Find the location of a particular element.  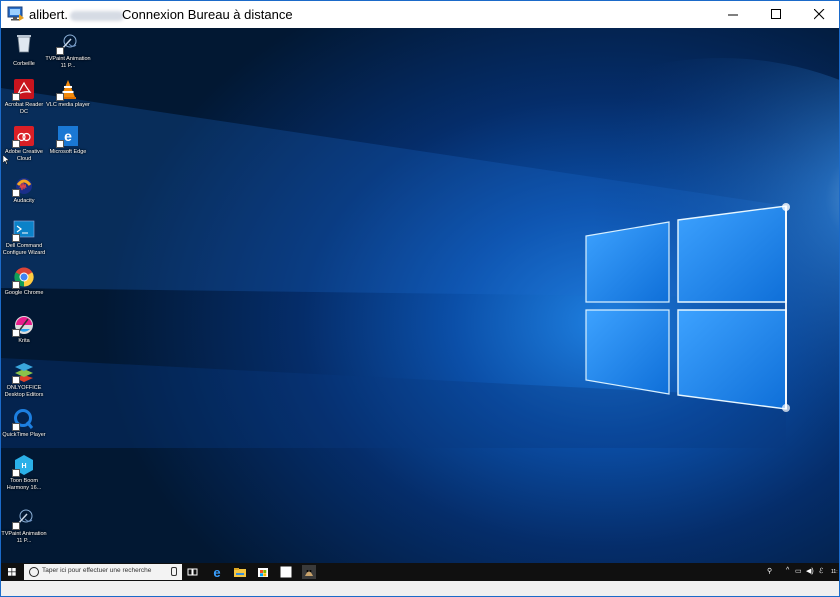

desktop-icon-krita: Krita is located at coordinates (24, 329).